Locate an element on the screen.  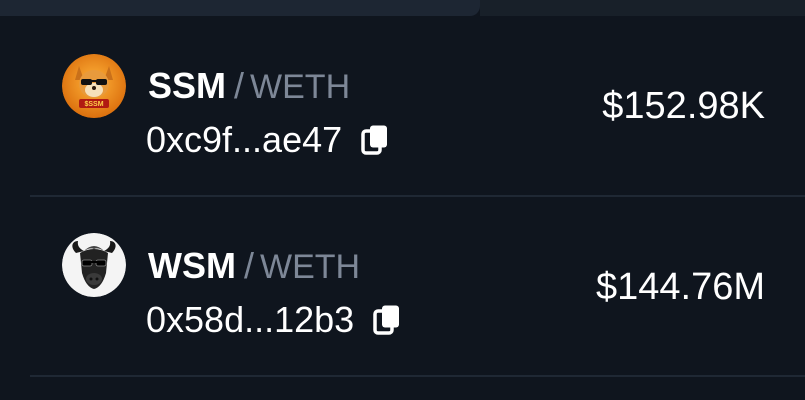
ssm-logo-text: $SSM is located at coordinates (93, 104).